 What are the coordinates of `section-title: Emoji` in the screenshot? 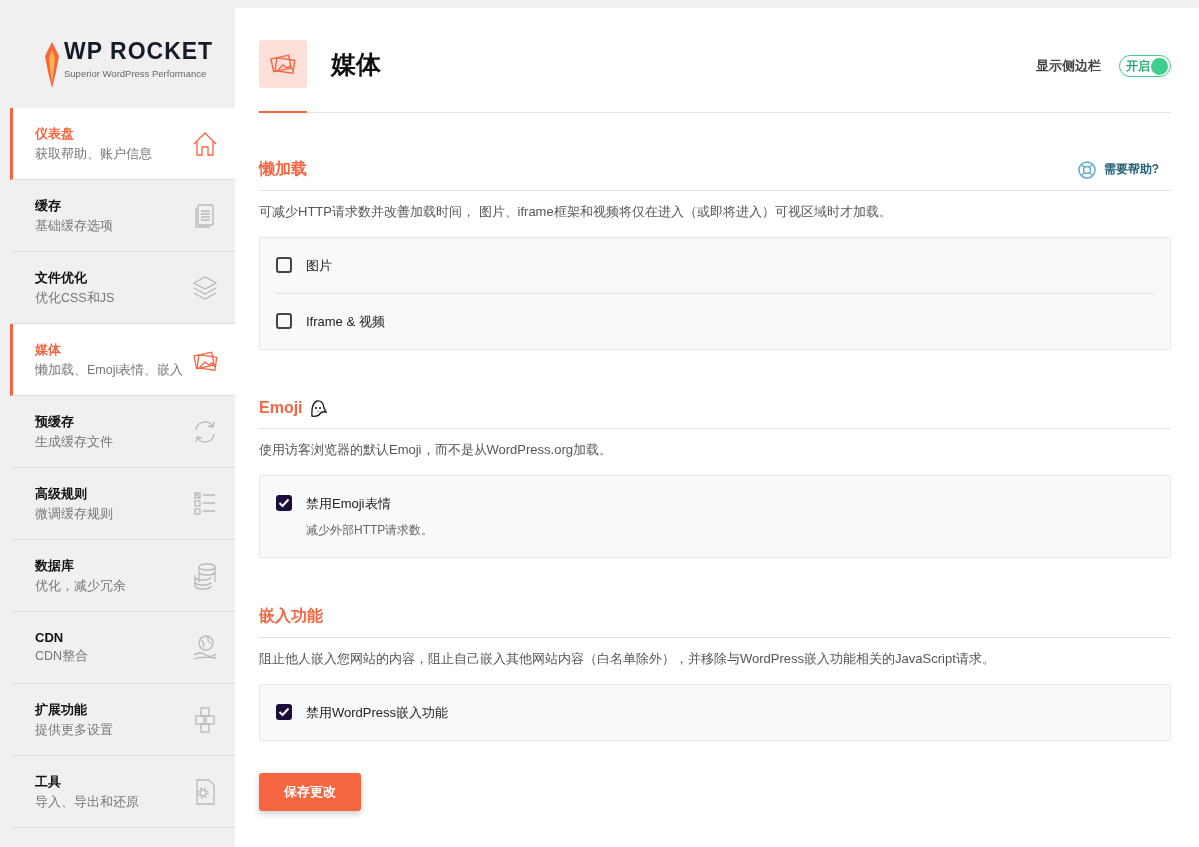 It's located at (281, 408).